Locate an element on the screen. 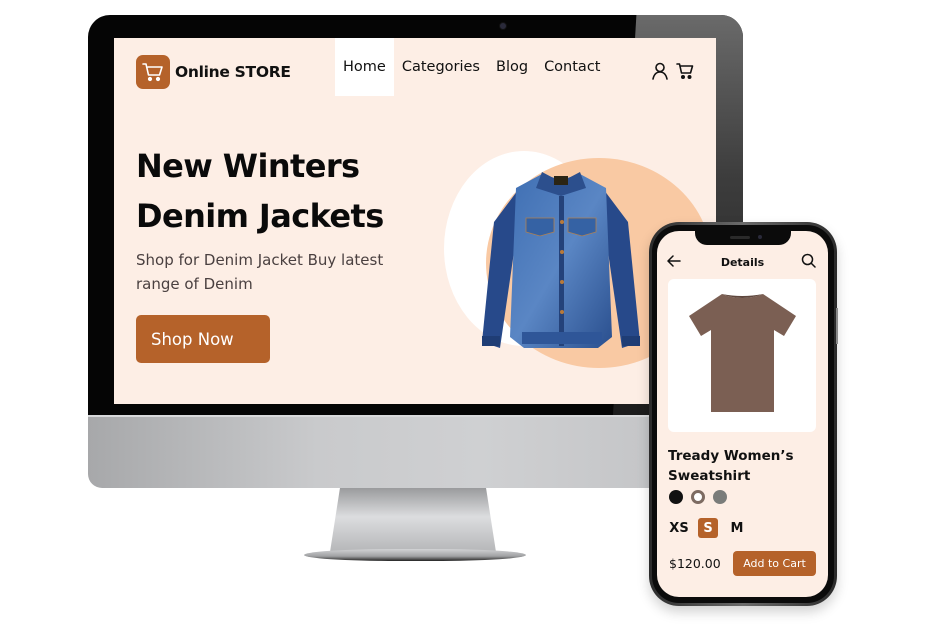 Image resolution: width=940 pixels, height=630 pixels. color-swatch-black is located at coordinates (676, 497).